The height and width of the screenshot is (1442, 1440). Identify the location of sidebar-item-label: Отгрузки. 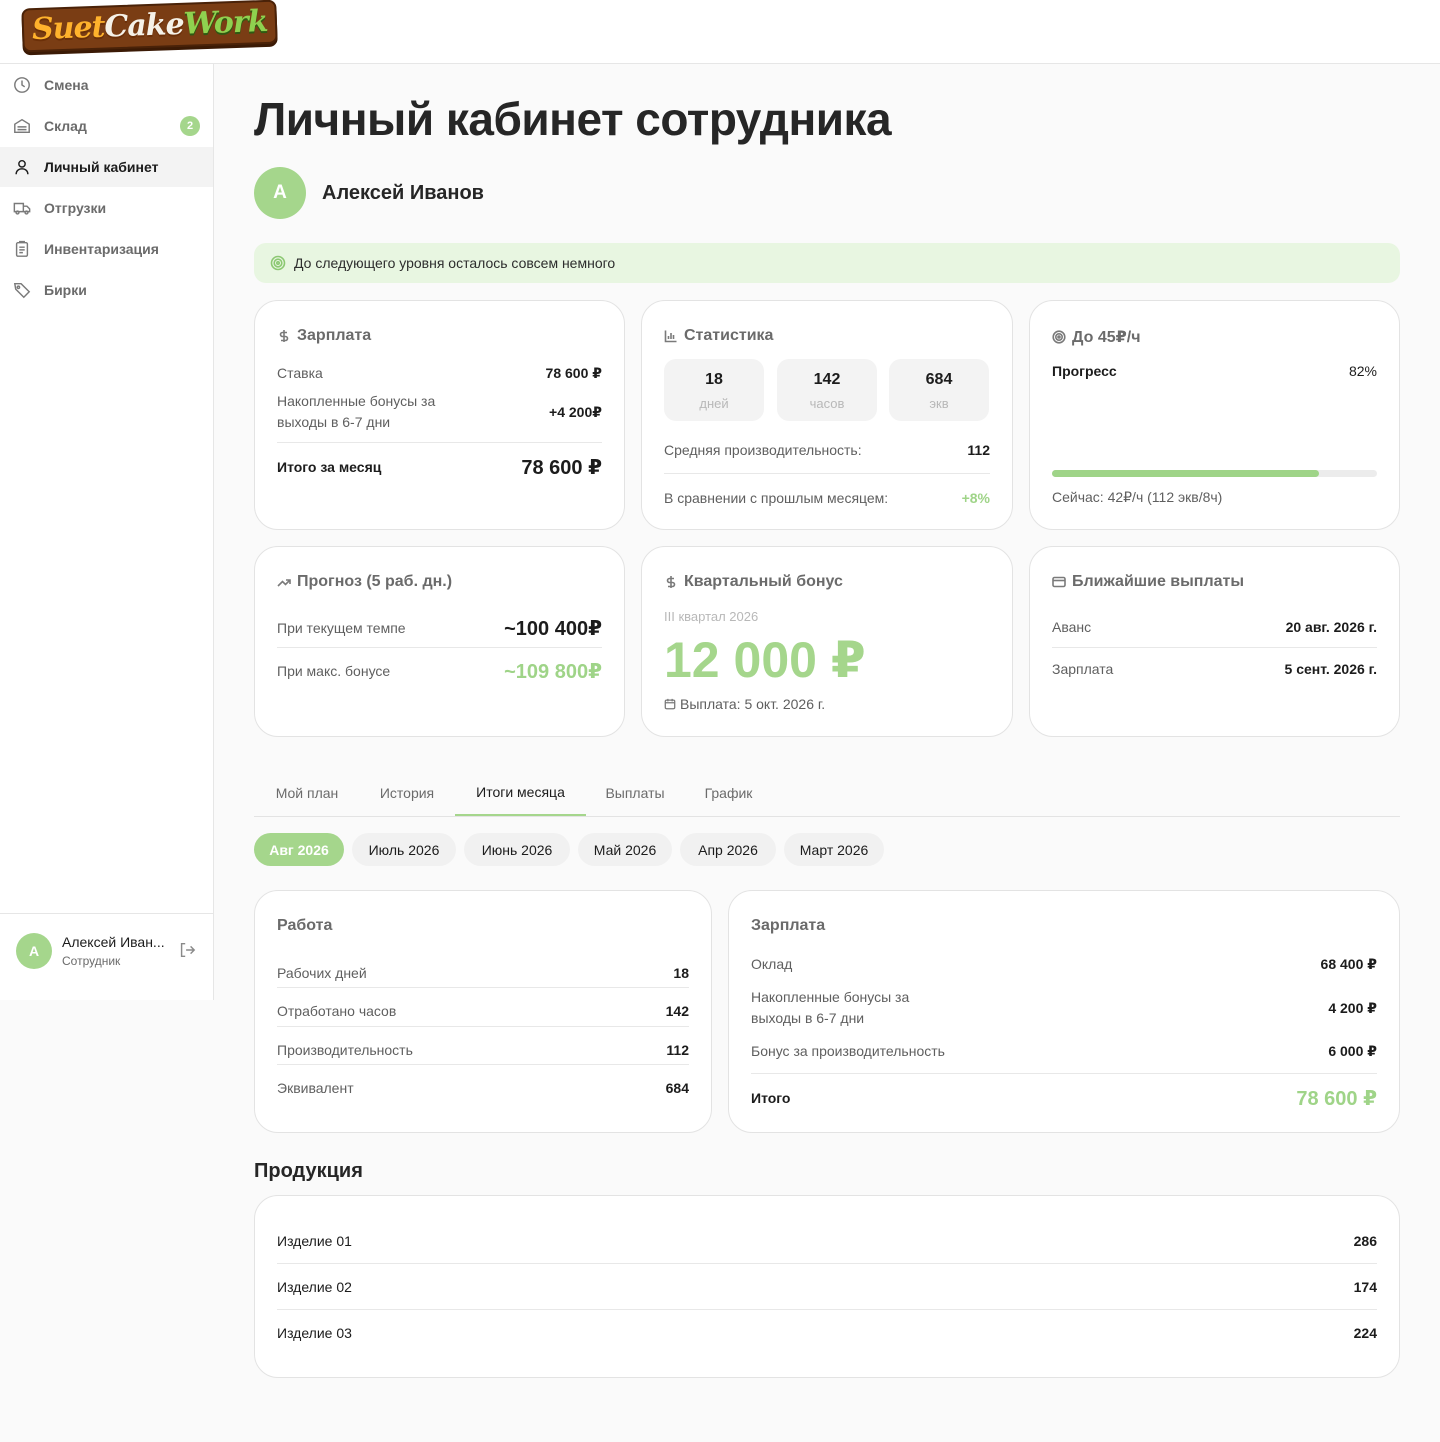
(75, 208).